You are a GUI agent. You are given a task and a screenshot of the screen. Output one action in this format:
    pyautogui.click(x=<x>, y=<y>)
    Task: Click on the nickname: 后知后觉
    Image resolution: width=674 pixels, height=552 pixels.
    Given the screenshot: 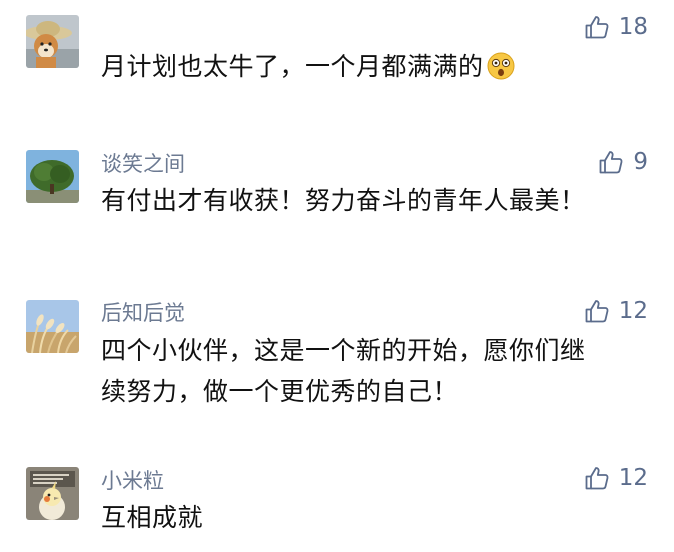 What is the action you would take?
    pyautogui.click(x=143, y=313)
    